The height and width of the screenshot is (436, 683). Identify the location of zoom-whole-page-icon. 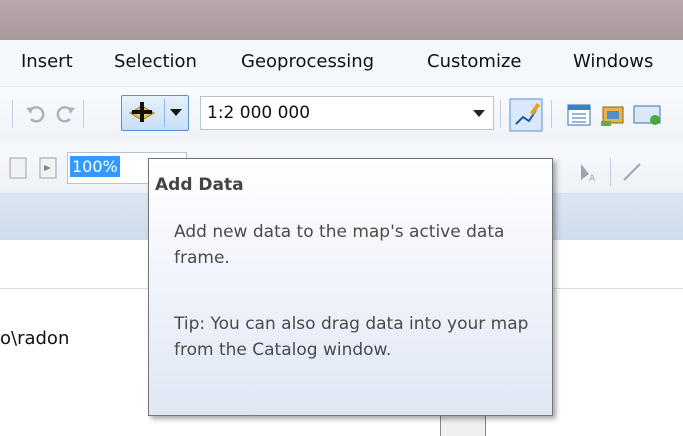
(48, 168).